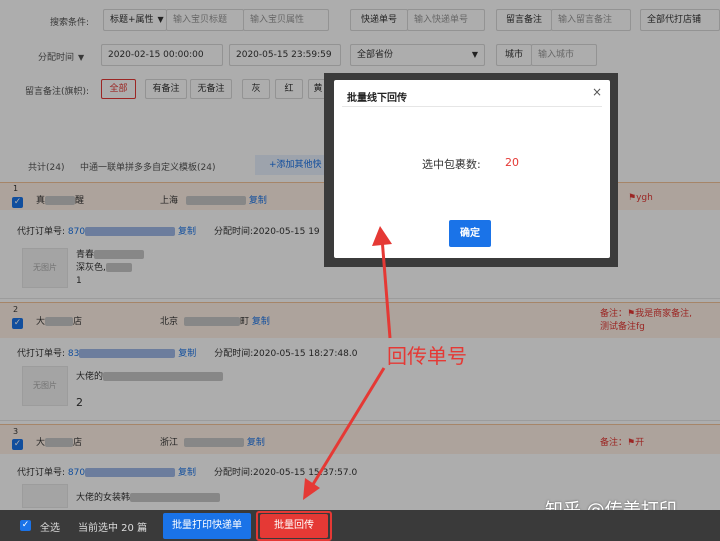 This screenshot has width=720, height=541. I want to click on arrow-down-line, so click(348, 427).